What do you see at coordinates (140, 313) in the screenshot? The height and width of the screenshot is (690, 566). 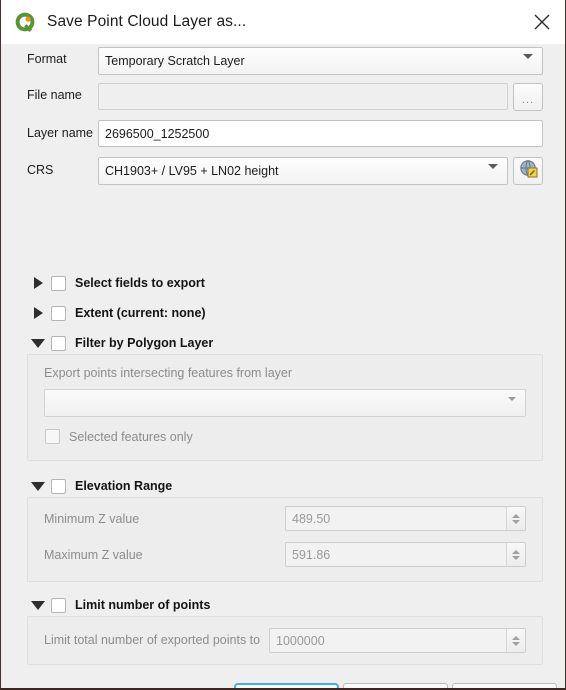 I see `extent-title: Extent (current: none)` at bounding box center [140, 313].